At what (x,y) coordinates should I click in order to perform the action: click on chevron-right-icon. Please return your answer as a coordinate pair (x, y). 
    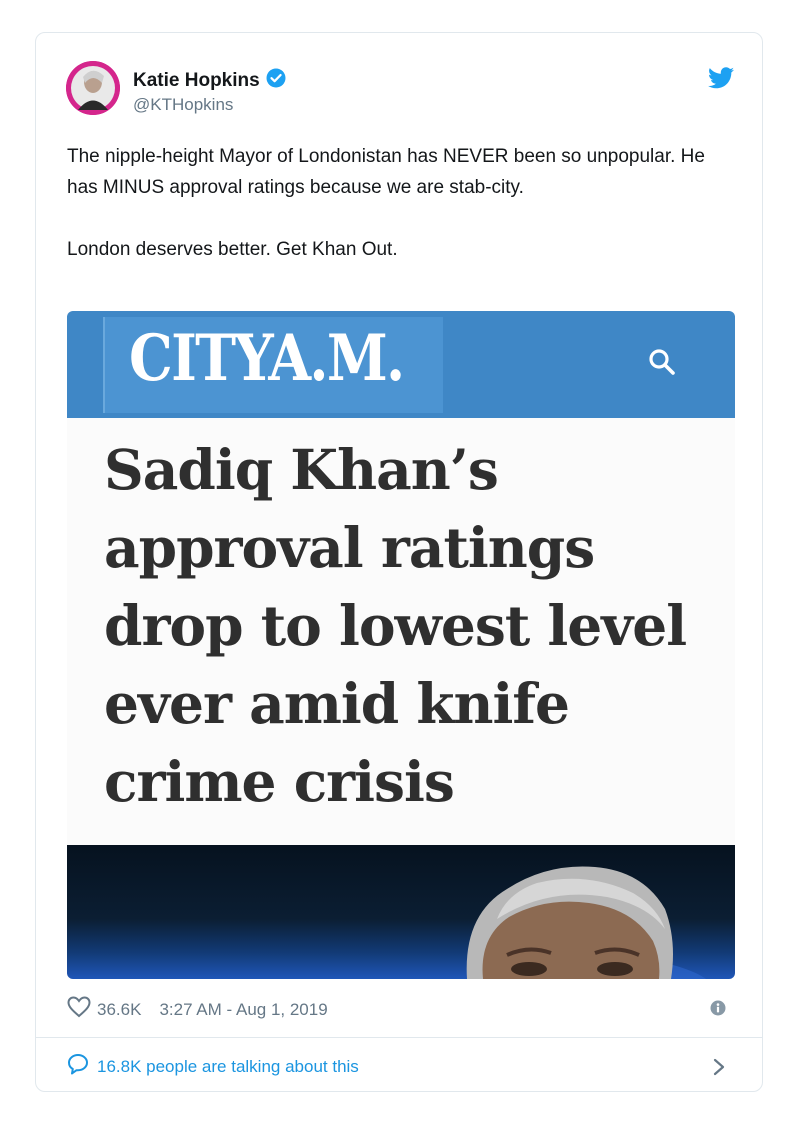
    Looking at the image, I should click on (719, 1069).